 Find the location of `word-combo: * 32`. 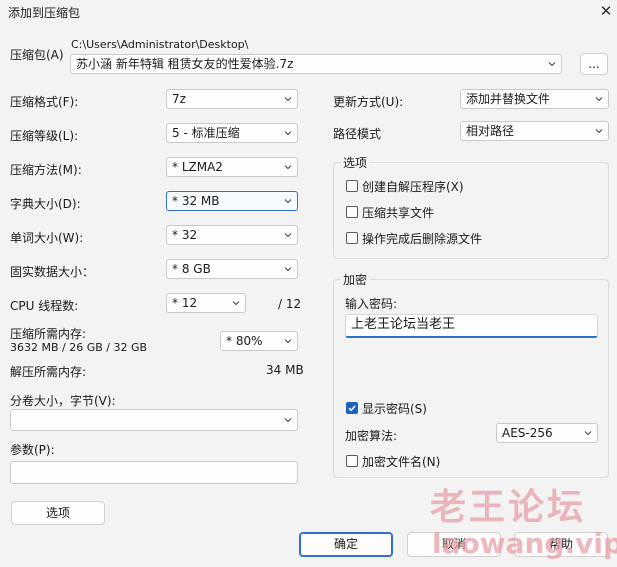

word-combo: * 32 is located at coordinates (232, 235).